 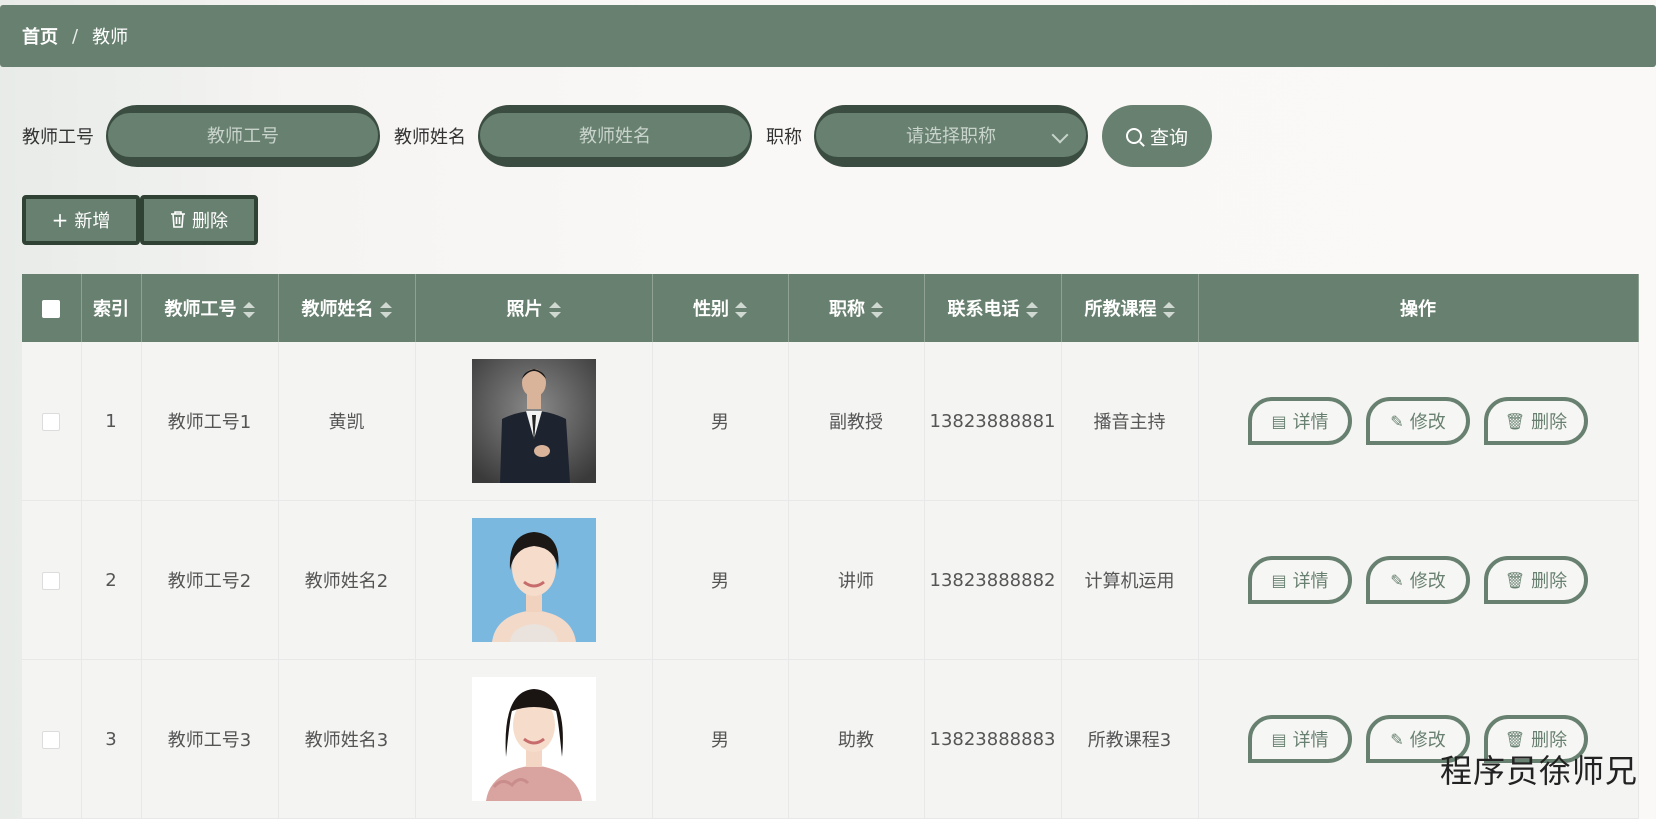 I want to click on cell-name: 教师姓名3, so click(x=347, y=739).